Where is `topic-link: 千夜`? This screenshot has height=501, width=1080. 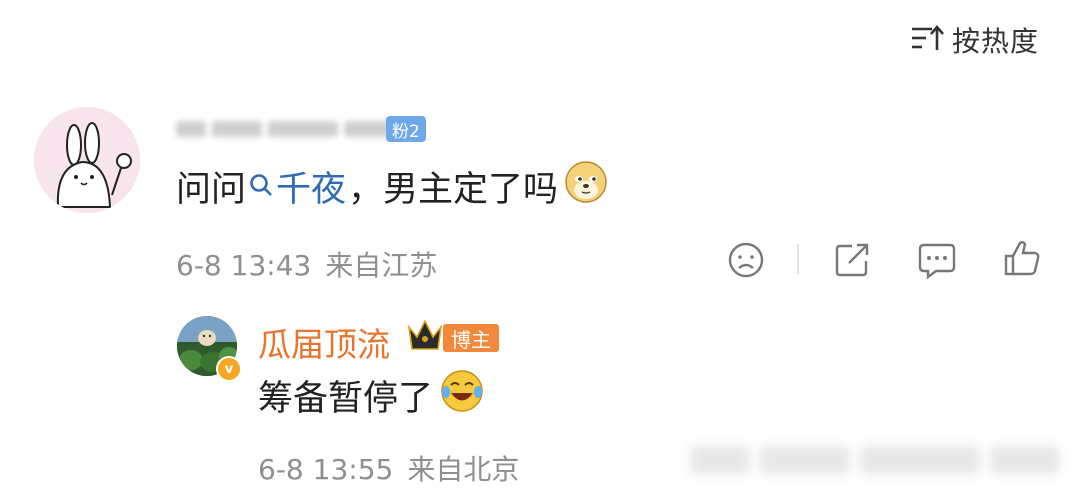 topic-link: 千夜 is located at coordinates (297, 186).